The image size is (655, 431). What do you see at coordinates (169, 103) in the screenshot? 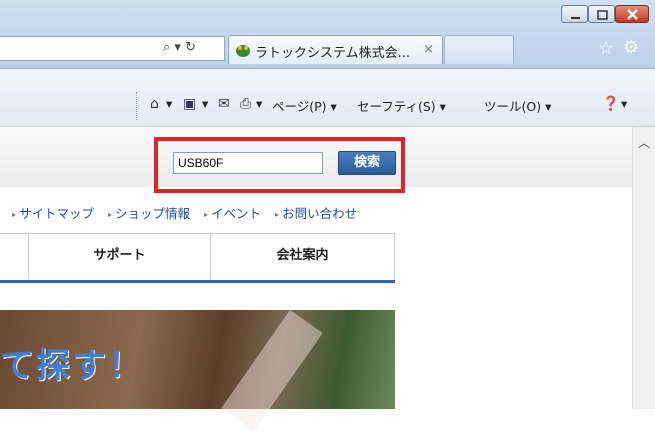
I see `home-dropdown-arrow: ▾` at bounding box center [169, 103].